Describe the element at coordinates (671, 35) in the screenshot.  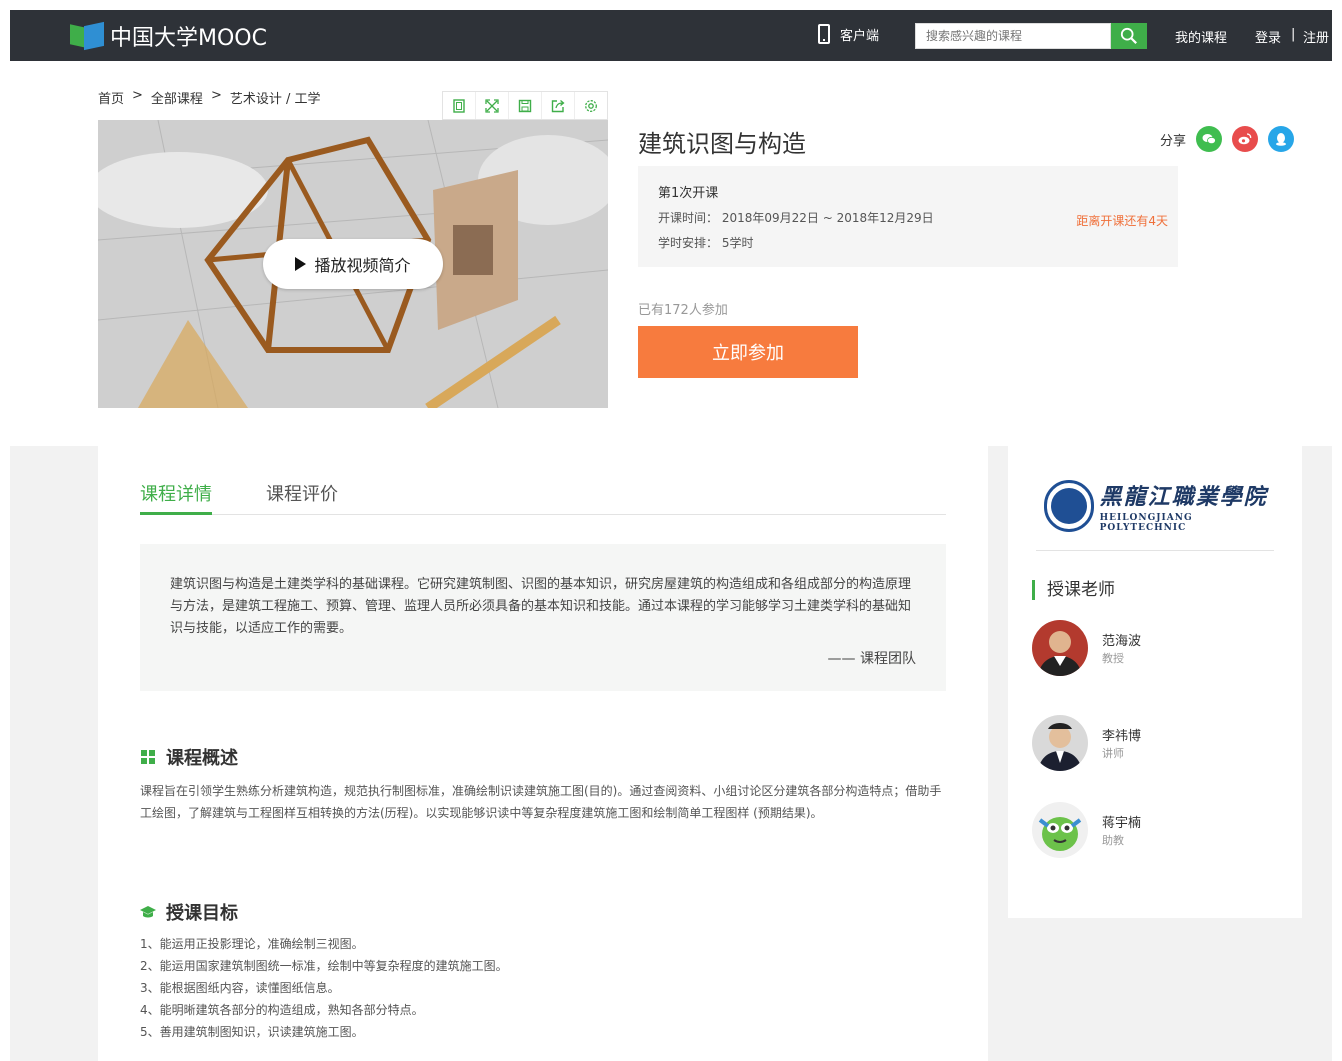
I see `top-navigation-bar: 中国大学MOOC 客户端 我的课程 登录 | 注册` at that location.